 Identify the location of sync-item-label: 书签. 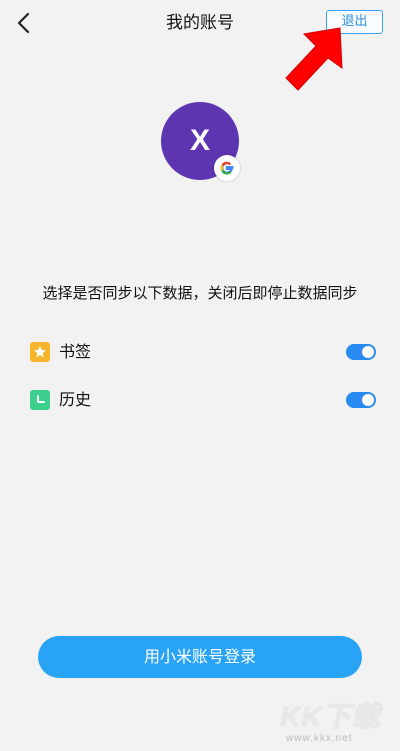
(75, 351).